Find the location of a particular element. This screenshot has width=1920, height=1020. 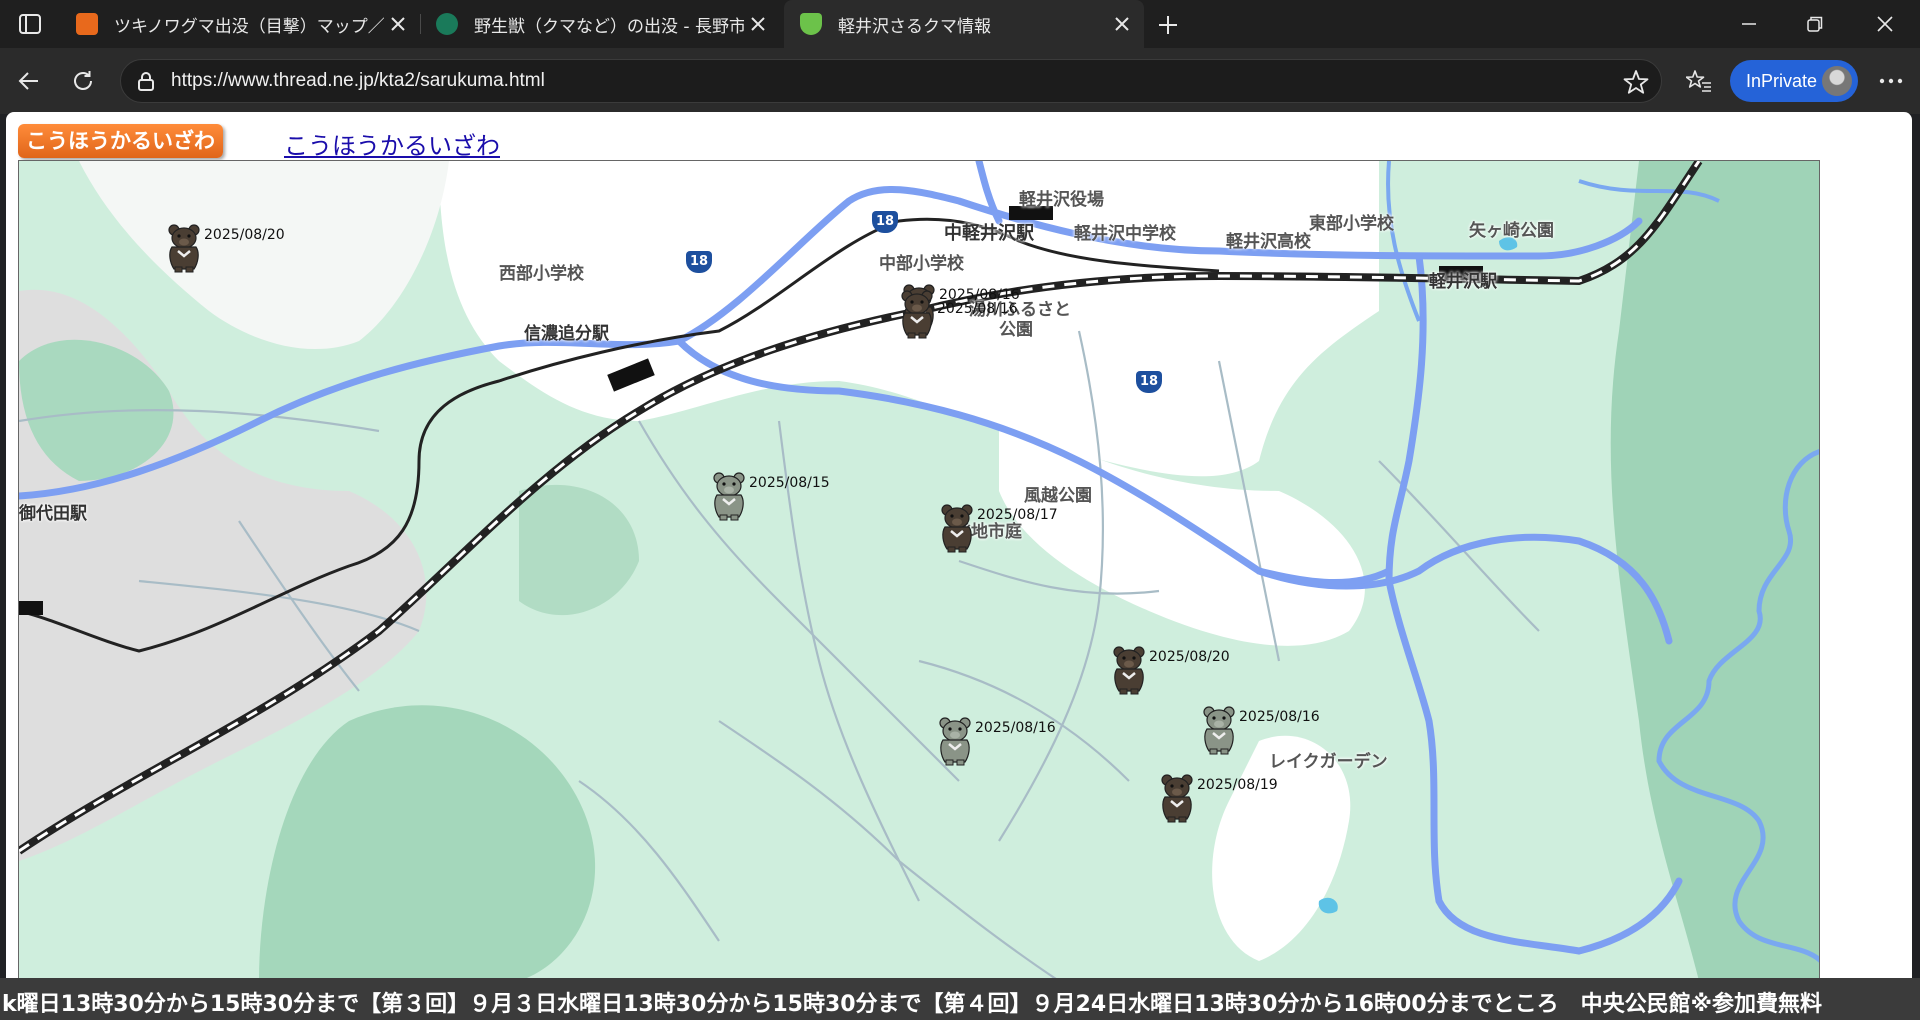

map-label-seibu-es: 西部小学校 is located at coordinates (541, 274).